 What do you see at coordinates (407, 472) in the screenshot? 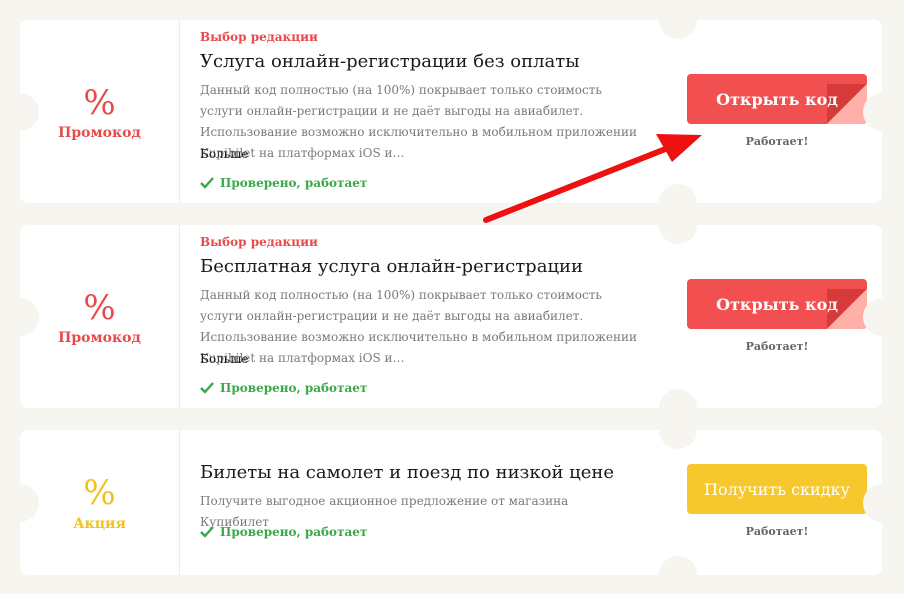
I see `coupon-title: Билеты на самолет и поезд по низкой цене` at bounding box center [407, 472].